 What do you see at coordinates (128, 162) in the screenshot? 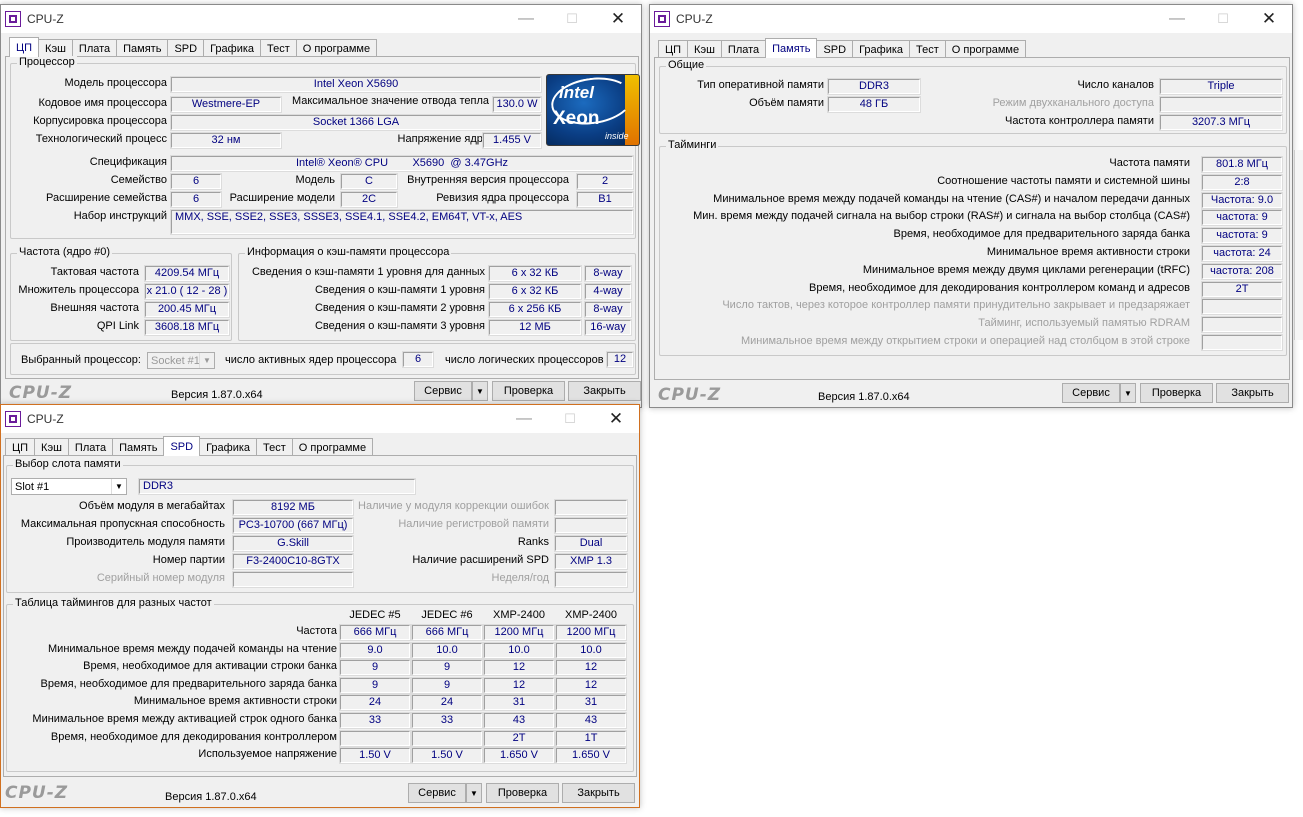
I see `spec-label: Спецификация` at bounding box center [128, 162].